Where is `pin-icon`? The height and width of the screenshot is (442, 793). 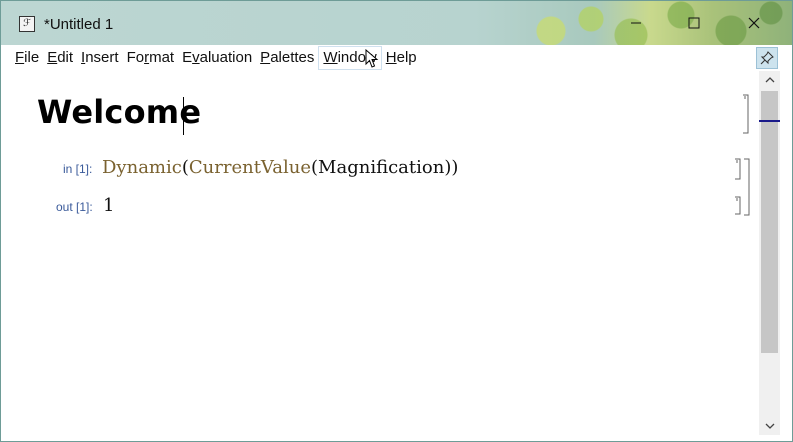
pin-icon is located at coordinates (767, 58).